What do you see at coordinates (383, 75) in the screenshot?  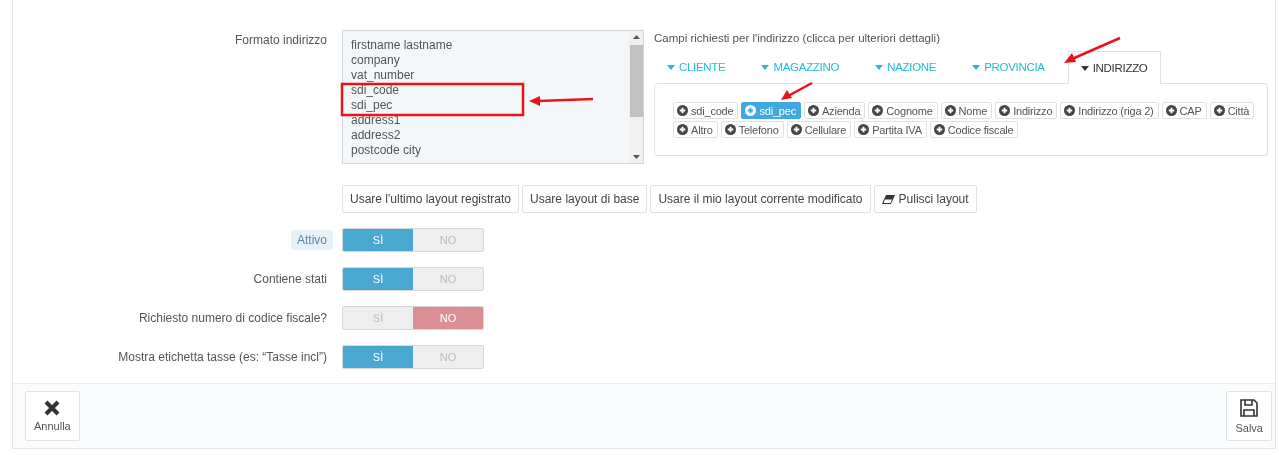 I see `format-line: vat_number` at bounding box center [383, 75].